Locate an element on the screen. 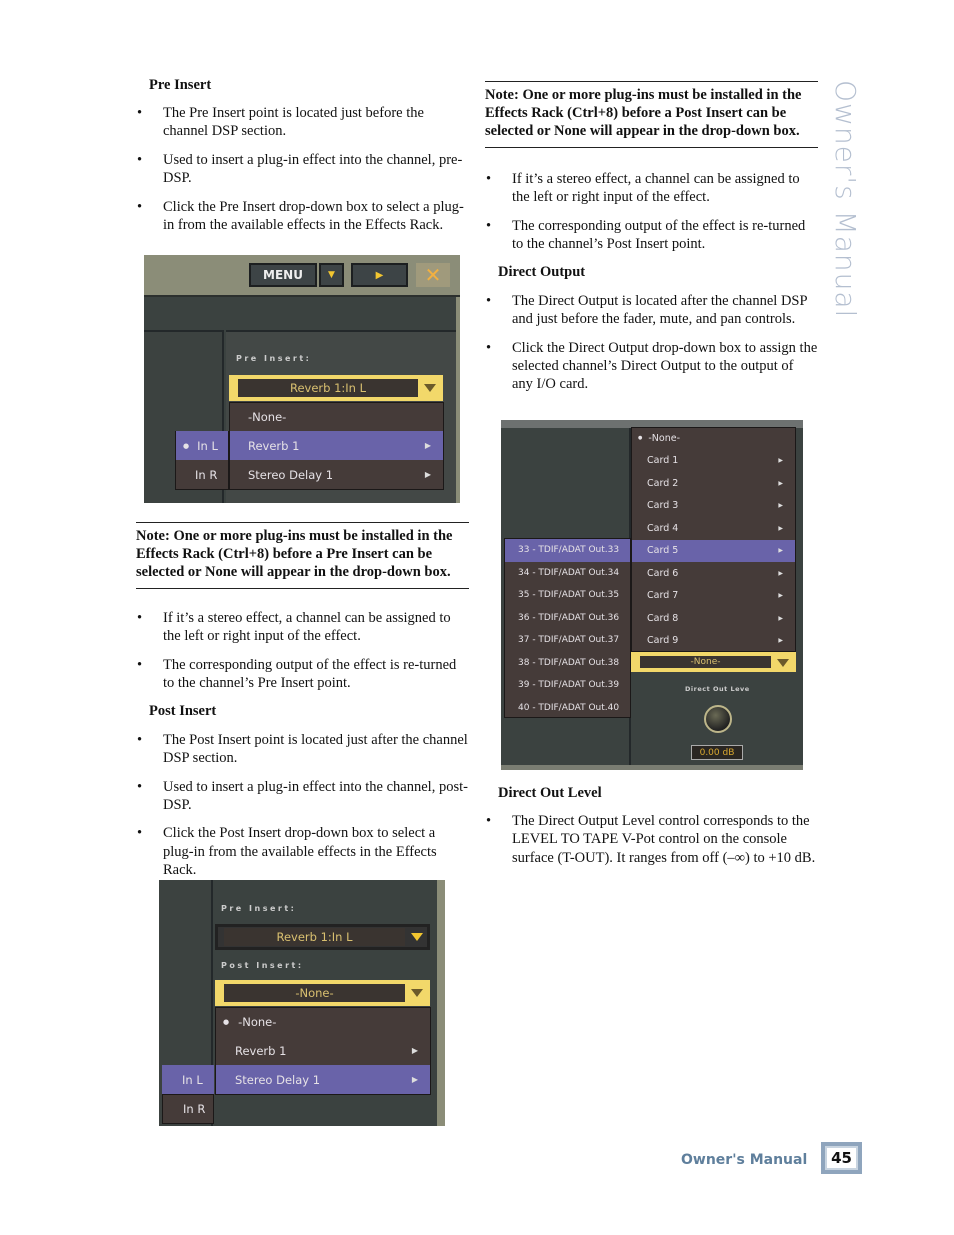  submenu-item-output: 37 - TDIF/ADAT Out.37 is located at coordinates (567, 640).